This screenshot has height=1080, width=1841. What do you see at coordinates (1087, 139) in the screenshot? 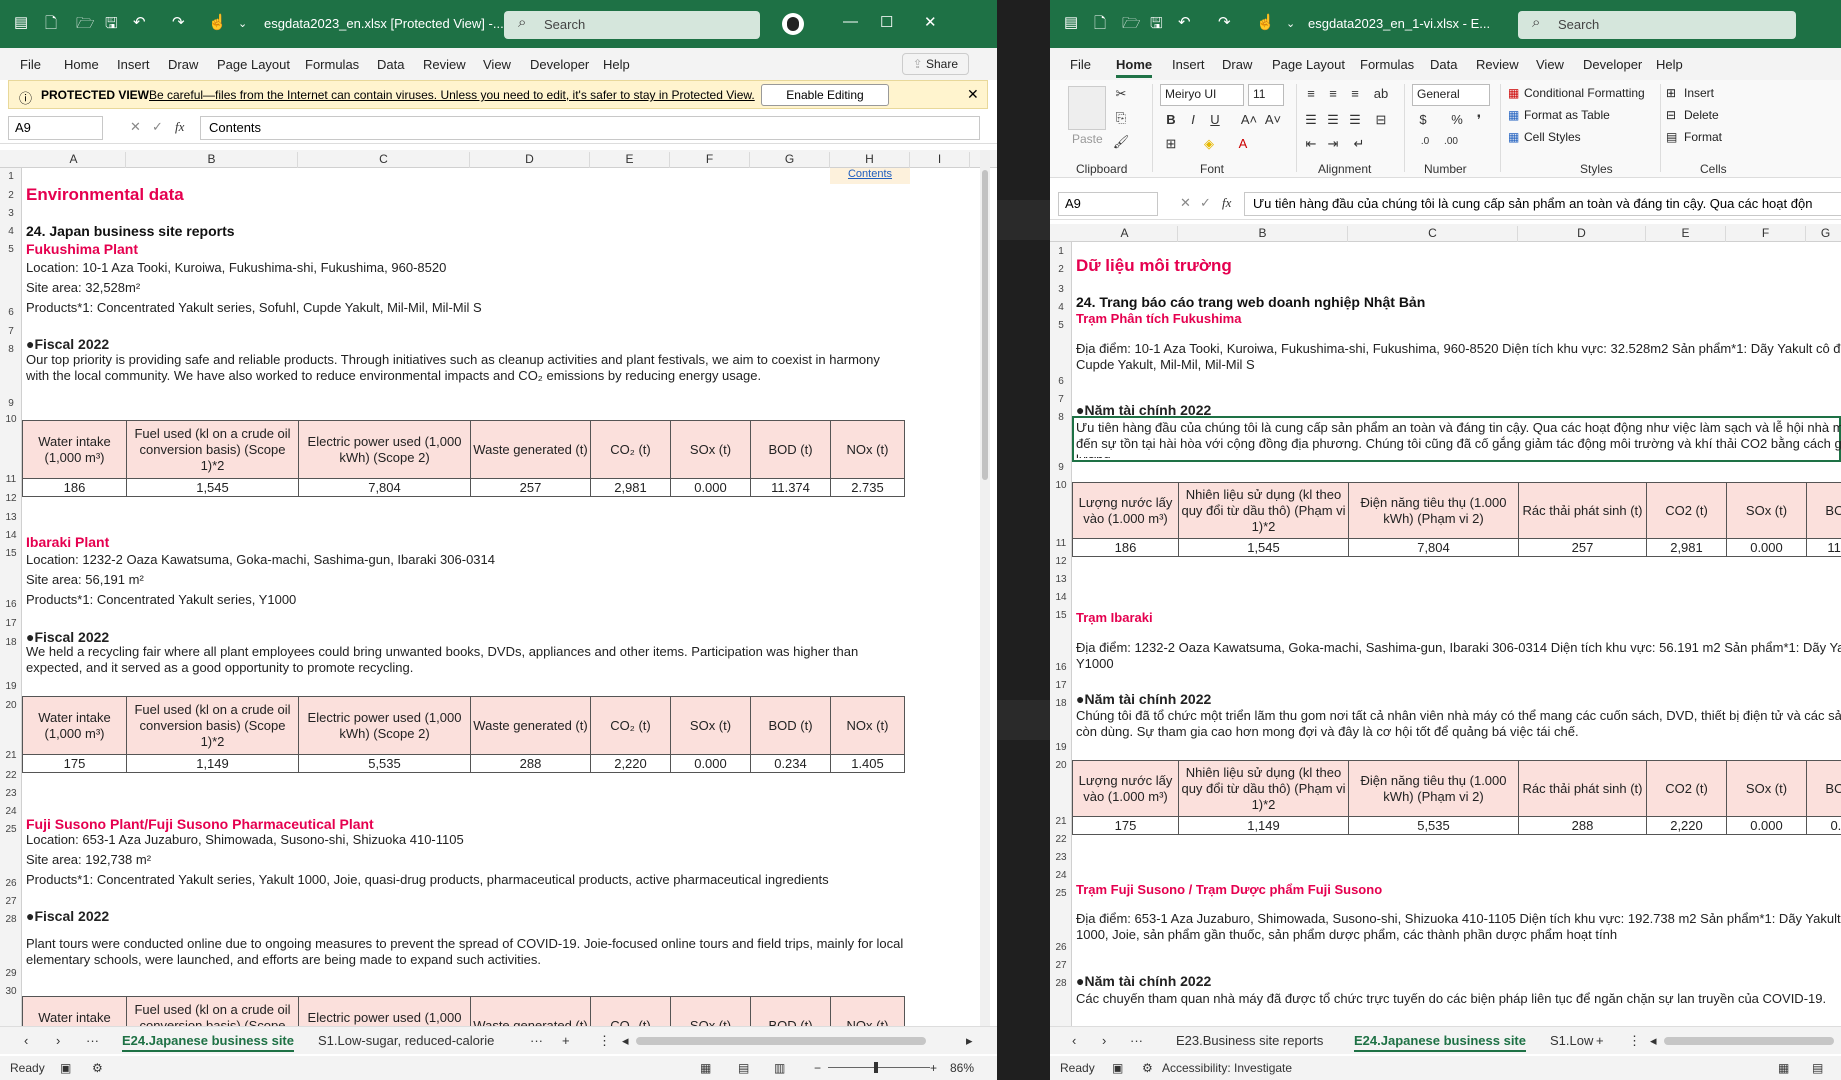
I see `paste-button: Paste` at bounding box center [1087, 139].